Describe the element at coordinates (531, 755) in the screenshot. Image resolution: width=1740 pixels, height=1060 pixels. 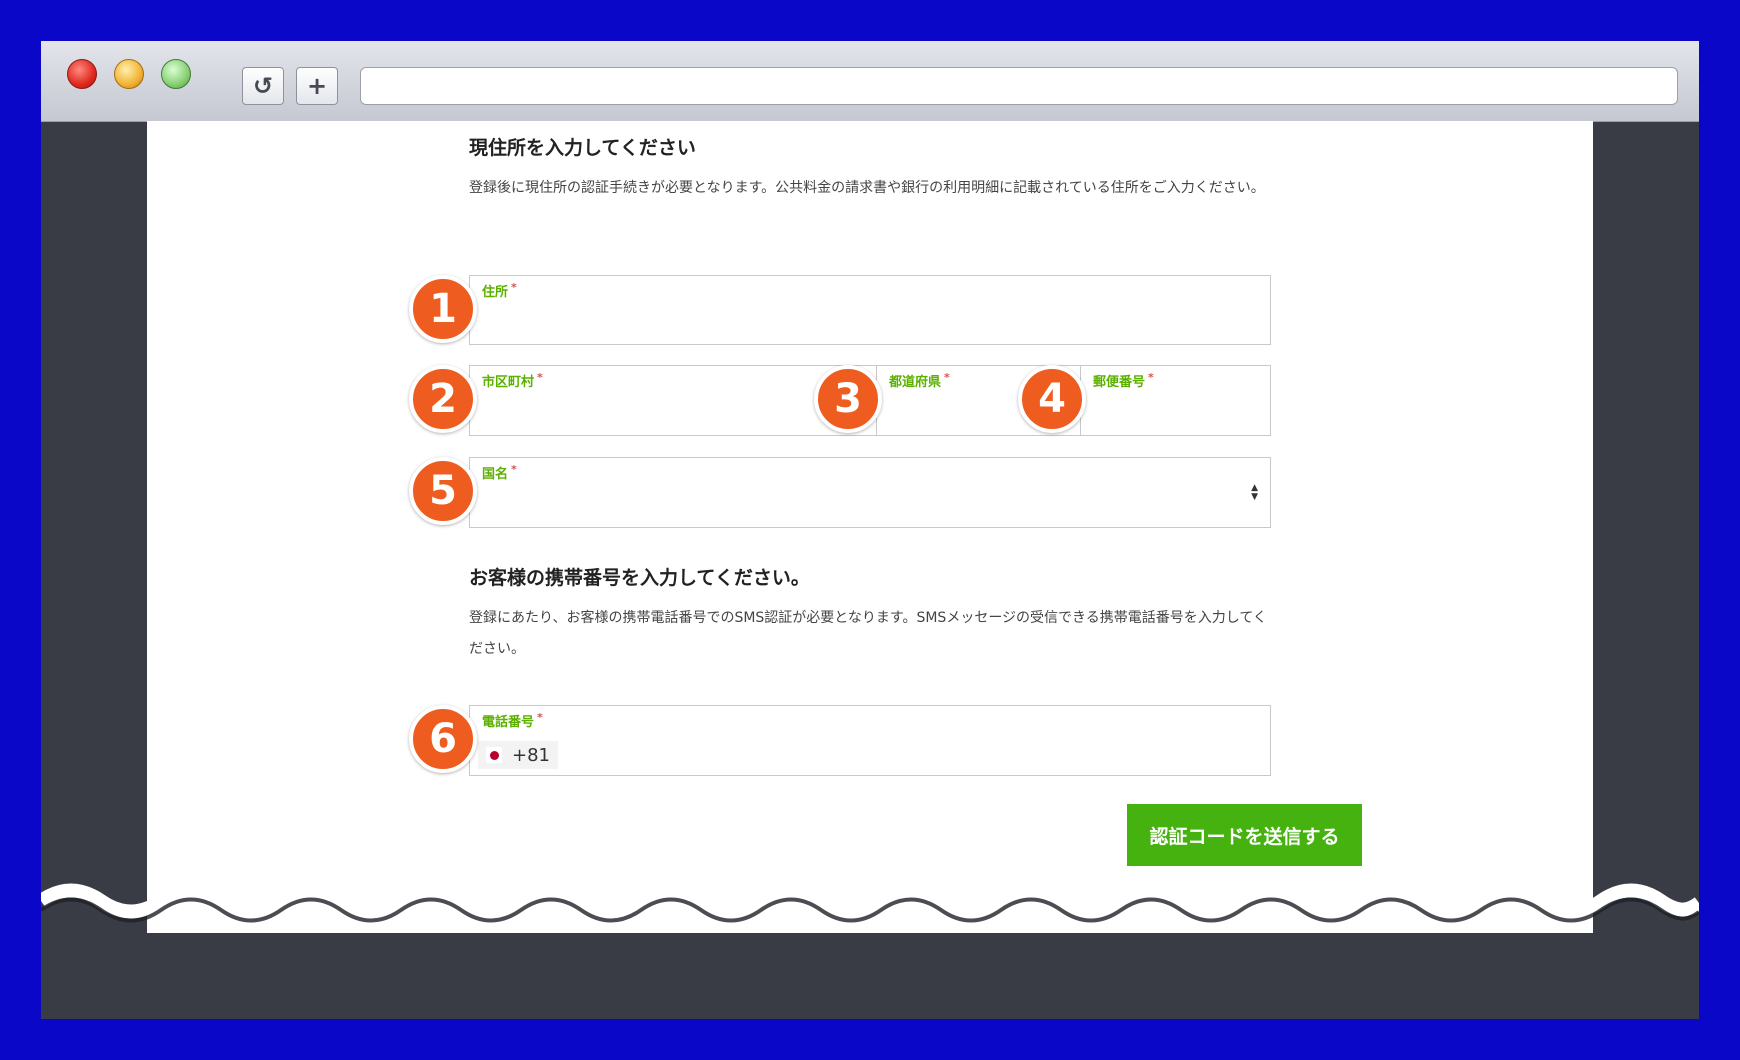
I see `country-code: +81` at that location.